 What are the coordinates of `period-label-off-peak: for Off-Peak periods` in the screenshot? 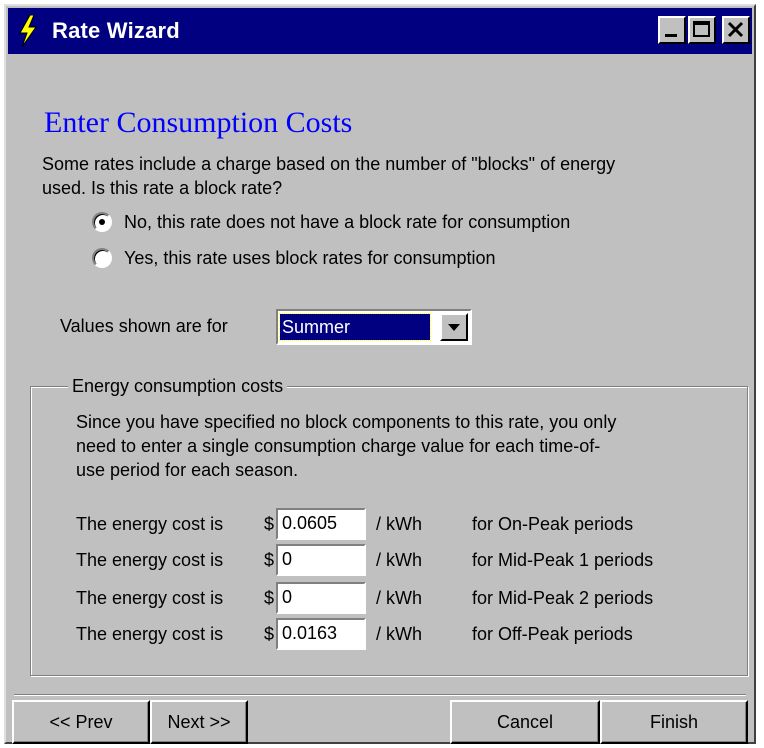 It's located at (552, 634).